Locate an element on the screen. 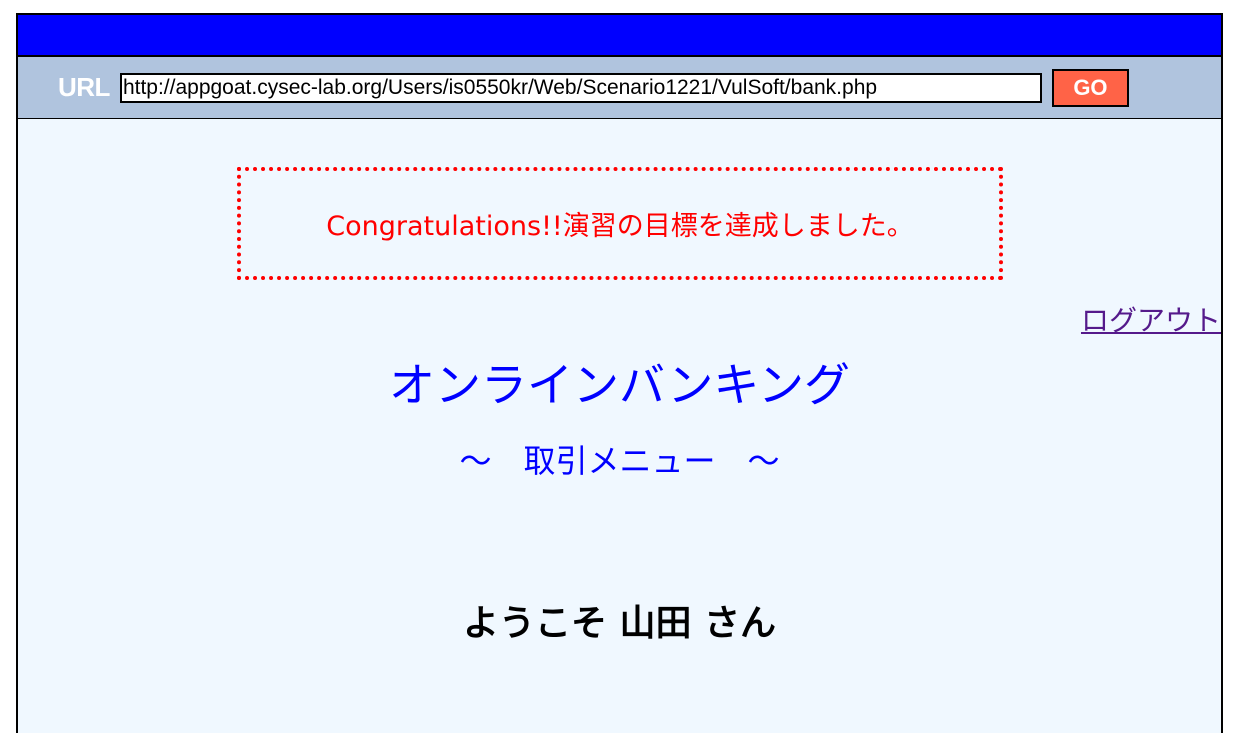  go-button: GO is located at coordinates (1090, 87).